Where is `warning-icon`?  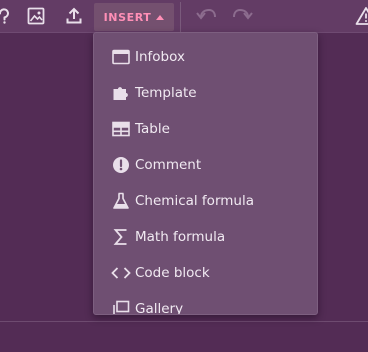 warning-icon is located at coordinates (361, 16).